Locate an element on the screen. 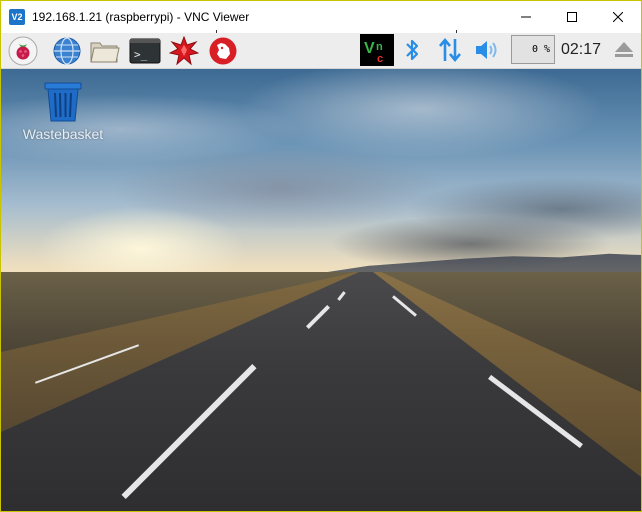 The height and width of the screenshot is (512, 642). web-browser-globe-icon is located at coordinates (67, 50).